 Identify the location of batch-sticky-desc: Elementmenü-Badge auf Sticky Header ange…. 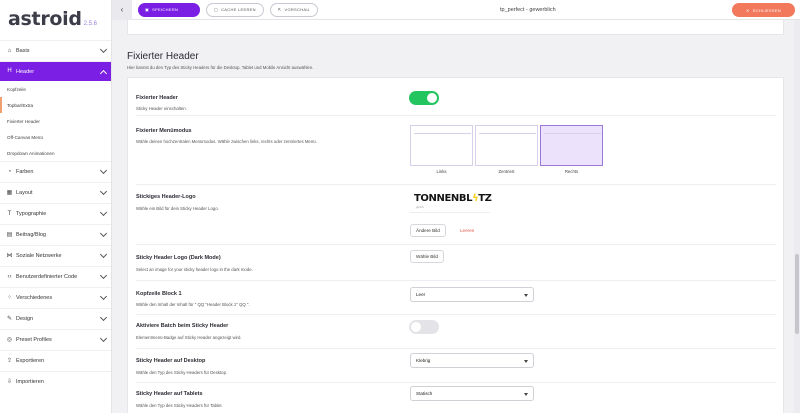
(189, 337).